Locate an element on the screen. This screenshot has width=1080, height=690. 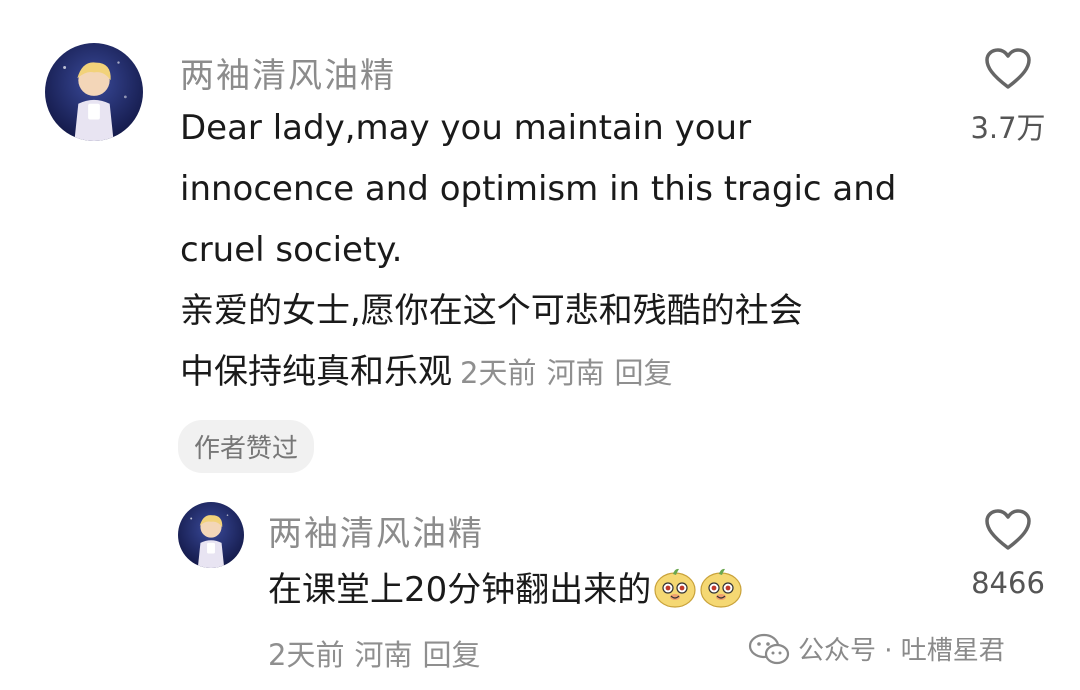
reply-location: 河南 is located at coordinates (383, 655).